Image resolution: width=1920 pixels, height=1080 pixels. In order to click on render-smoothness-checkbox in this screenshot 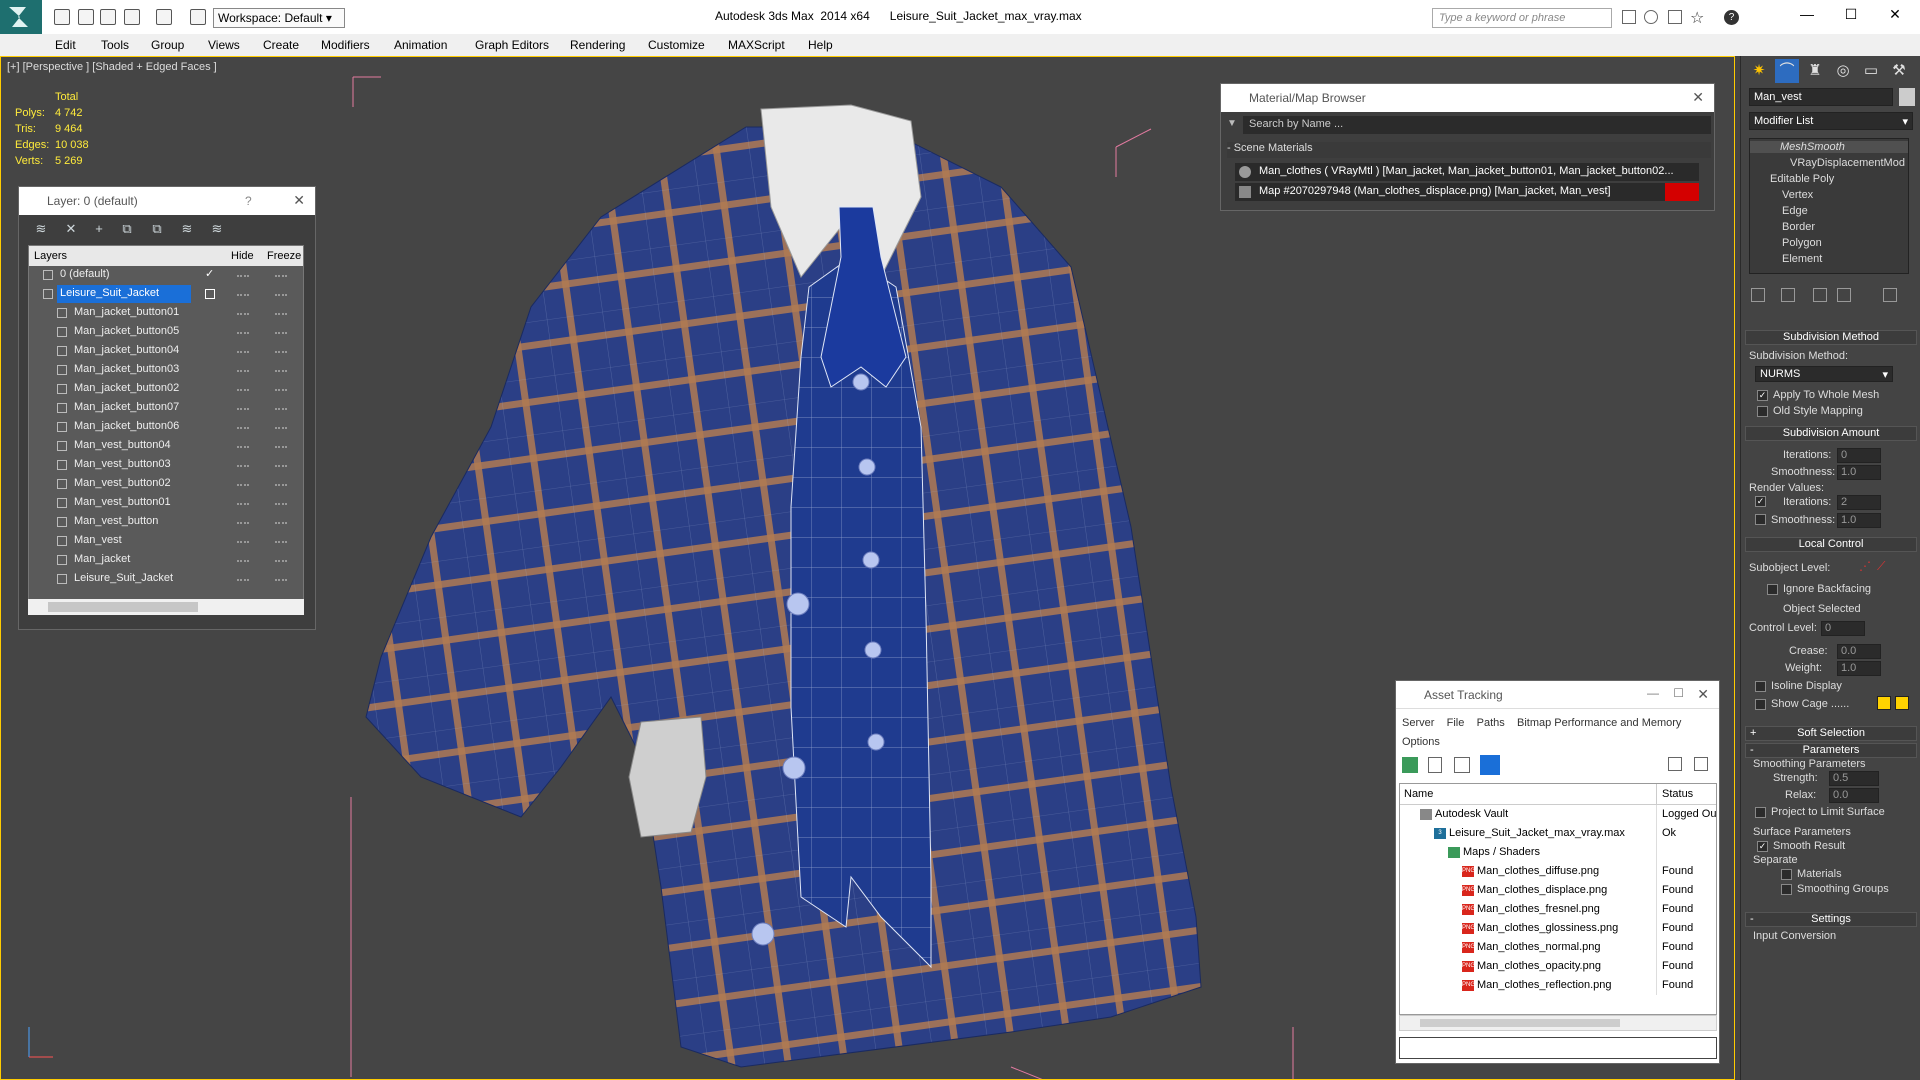, I will do `click(1760, 519)`.